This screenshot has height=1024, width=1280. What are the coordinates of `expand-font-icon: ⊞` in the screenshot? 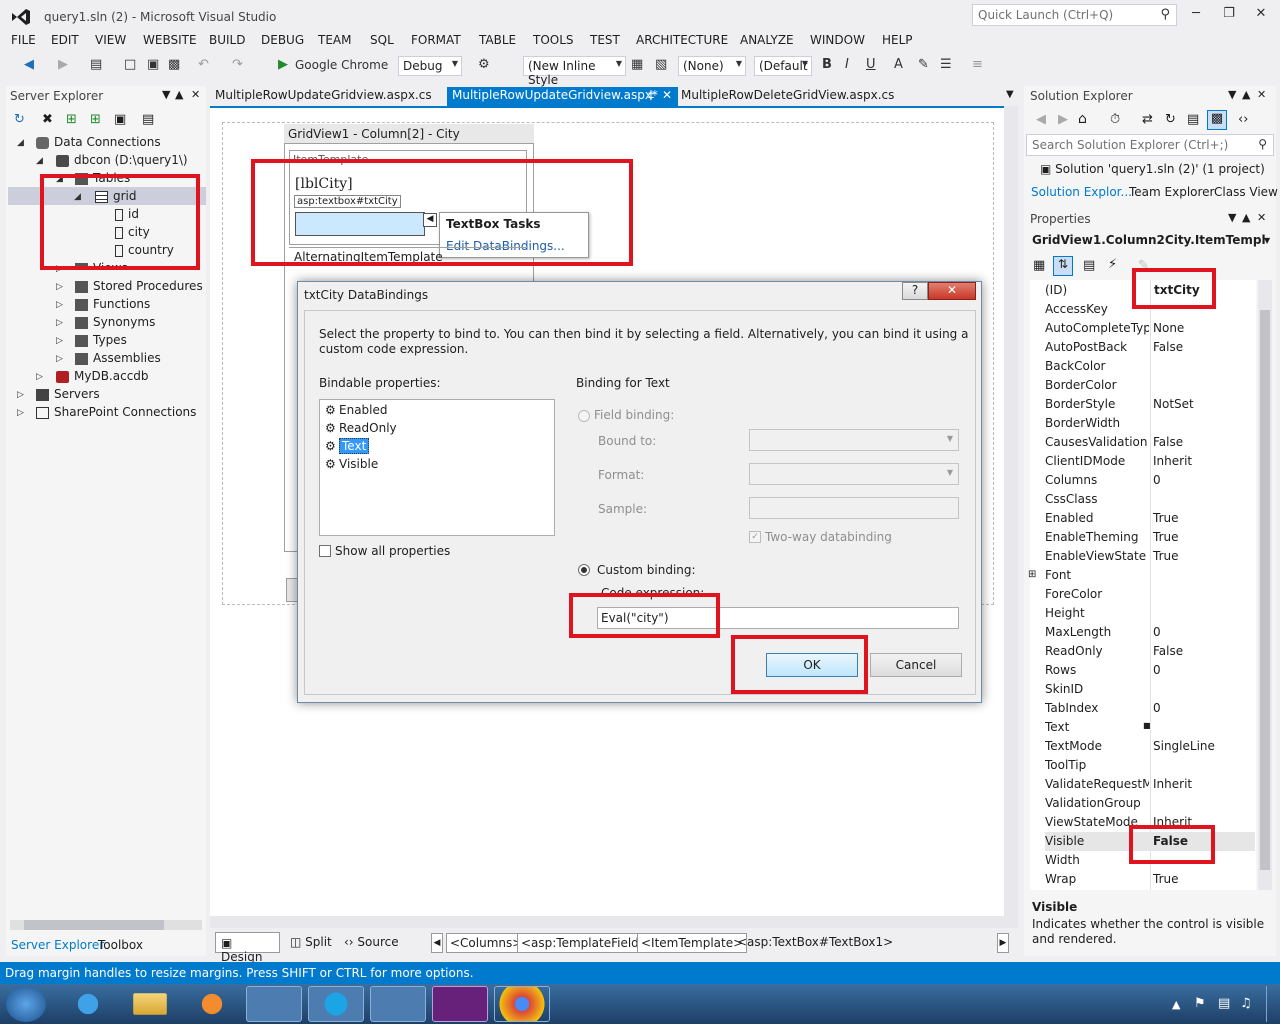 It's located at (1032, 574).